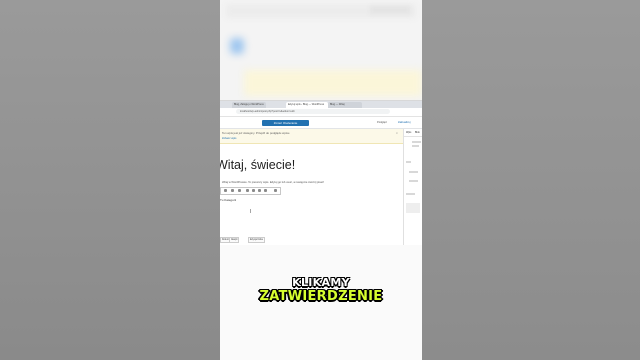 This screenshot has width=640, height=360. What do you see at coordinates (408, 132) in the screenshot?
I see `tab-post: Wpis` at bounding box center [408, 132].